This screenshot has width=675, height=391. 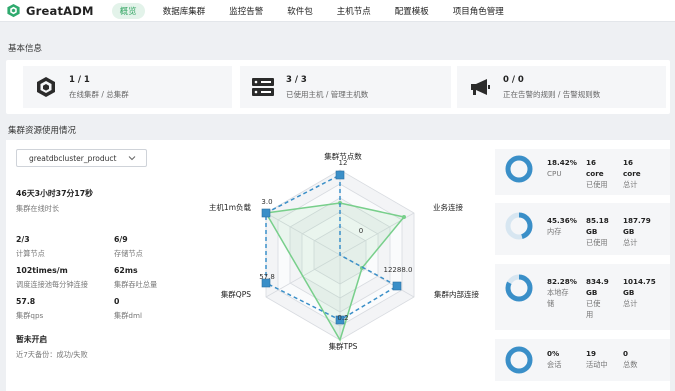 What do you see at coordinates (25, 49) in the screenshot?
I see `basic-info-title: 基本信息` at bounding box center [25, 49].